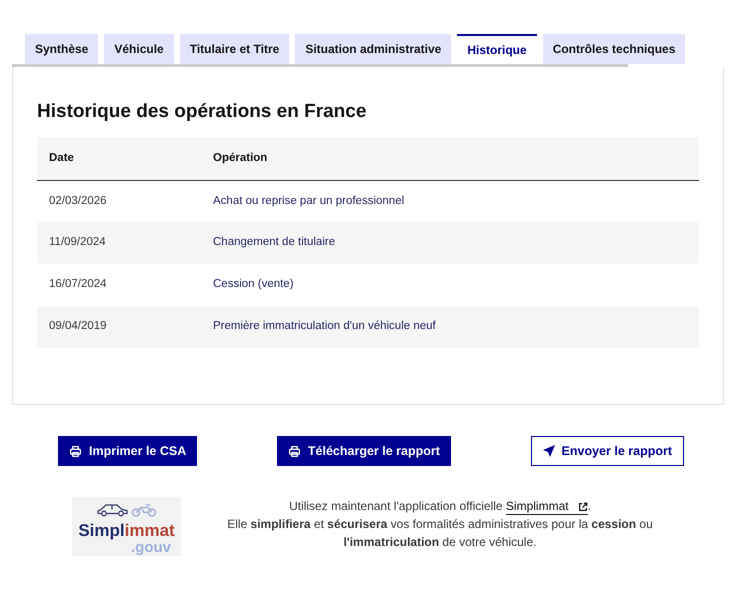 This screenshot has height=600, width=736. Describe the element at coordinates (450, 201) in the screenshot. I see `table-cell: Achat ou reprise par un professionnel` at that location.